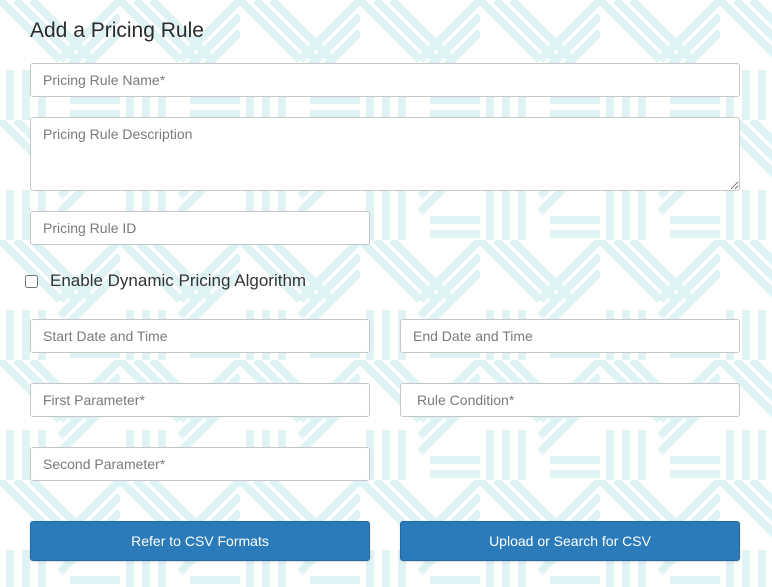 Image resolution: width=772 pixels, height=587 pixels. What do you see at coordinates (570, 541) in the screenshot?
I see `upload-csv-button: Upload or Search for CSV` at bounding box center [570, 541].